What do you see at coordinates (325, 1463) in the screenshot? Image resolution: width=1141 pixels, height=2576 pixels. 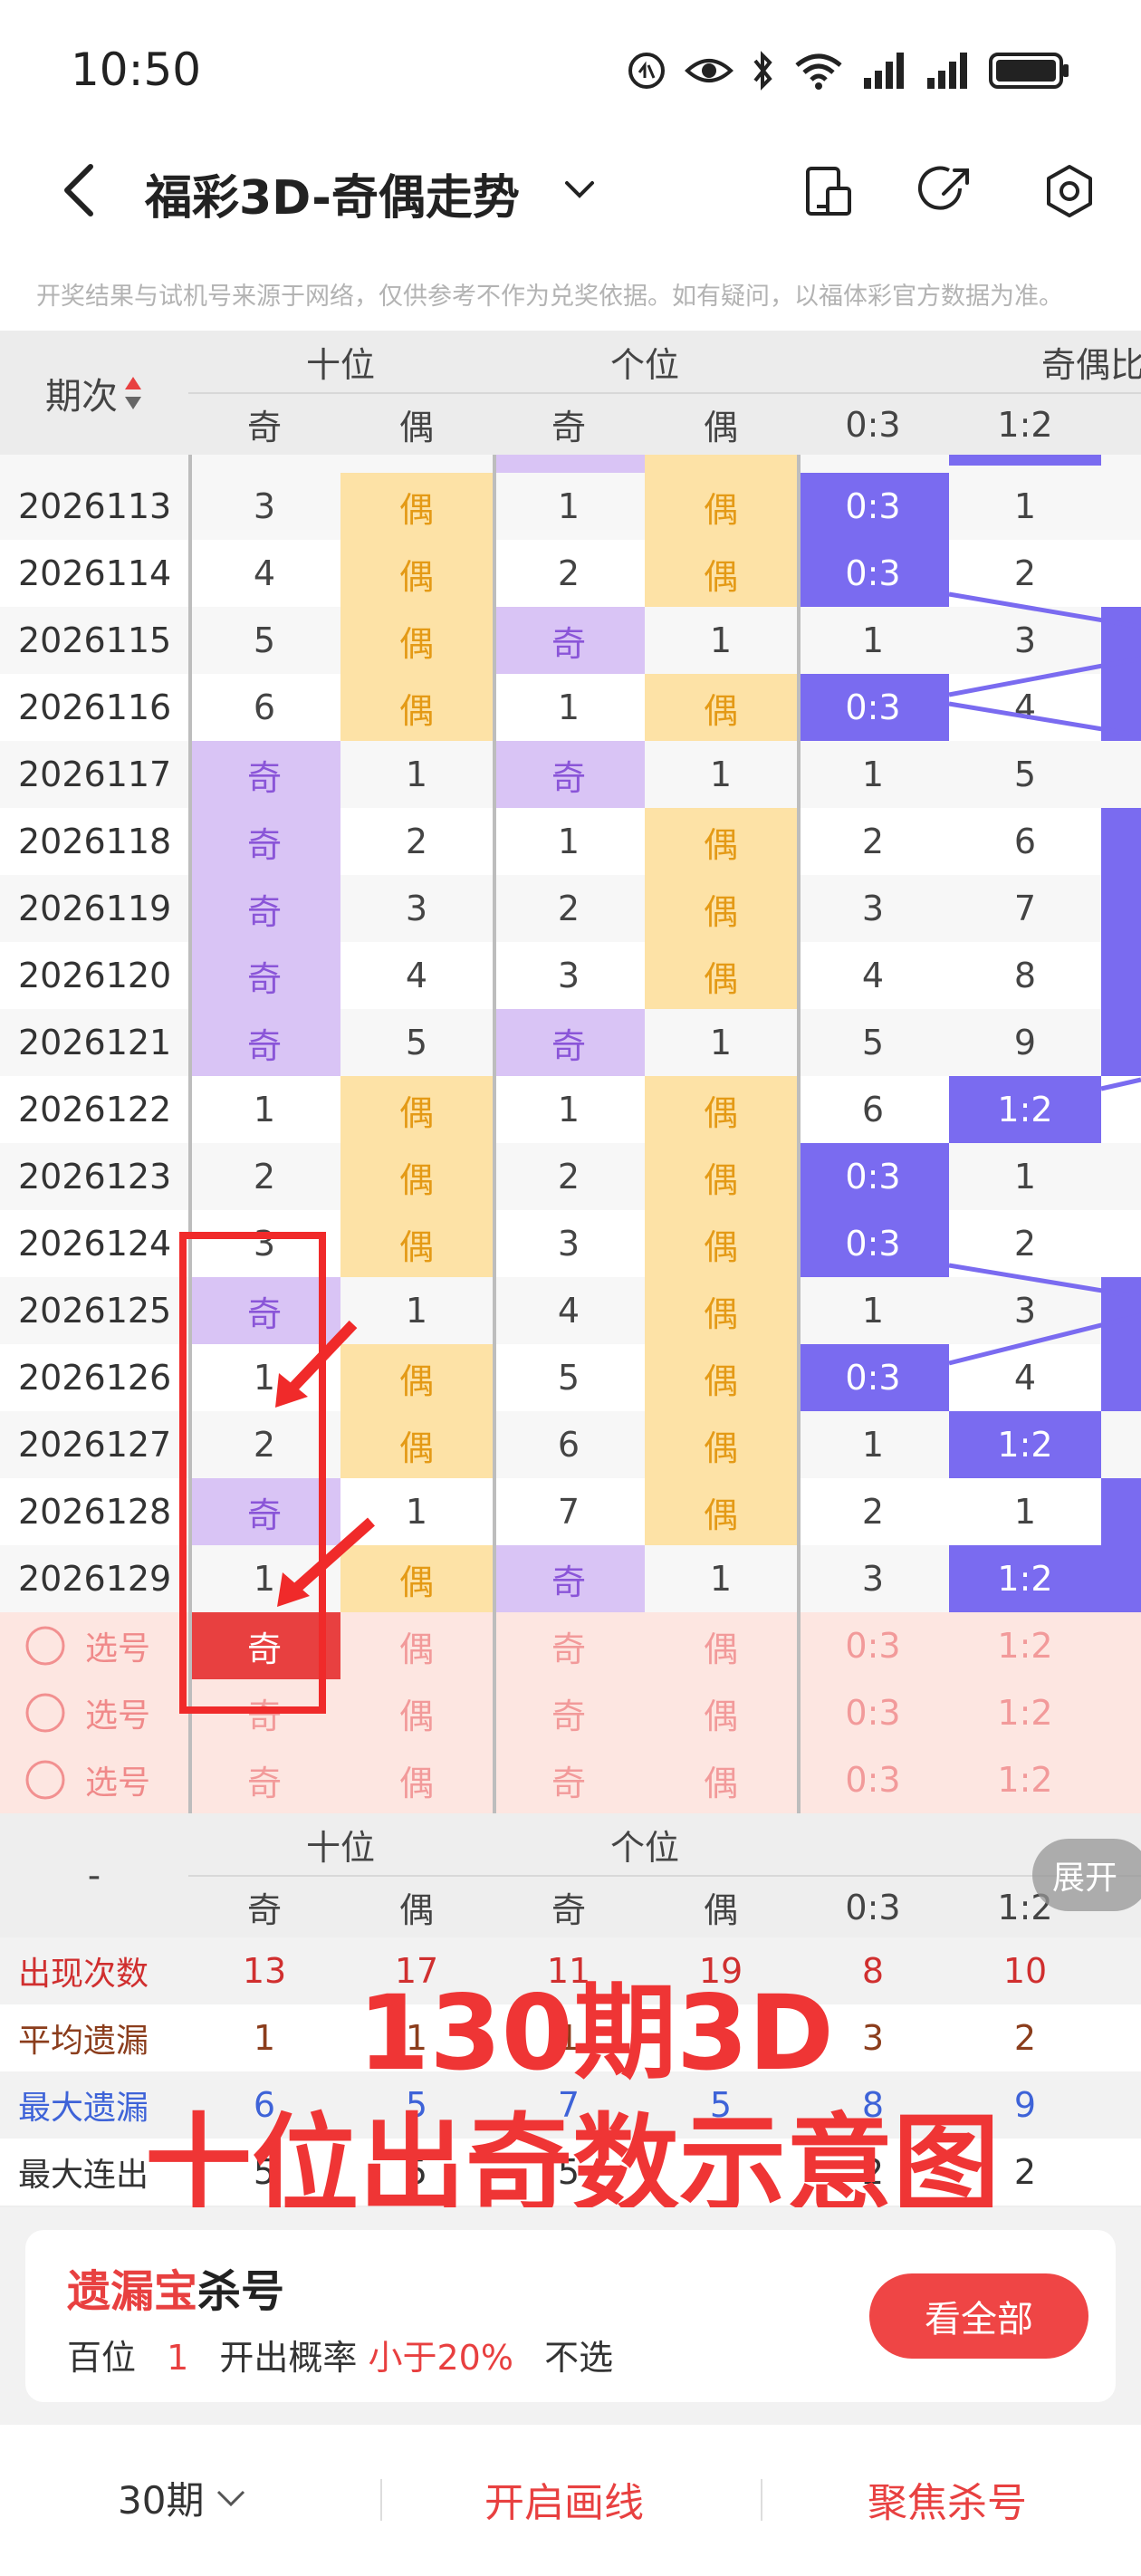 I see `annotation-arrows` at bounding box center [325, 1463].